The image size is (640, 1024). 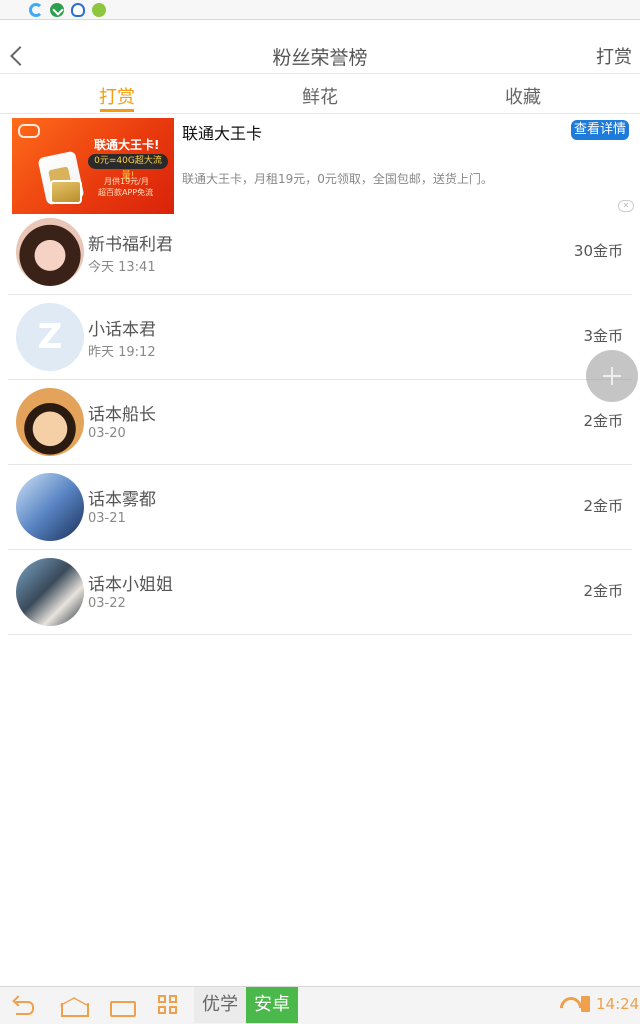 What do you see at coordinates (320, 592) in the screenshot?
I see `list-item: 话本小姐姐 03-22 2金币` at bounding box center [320, 592].